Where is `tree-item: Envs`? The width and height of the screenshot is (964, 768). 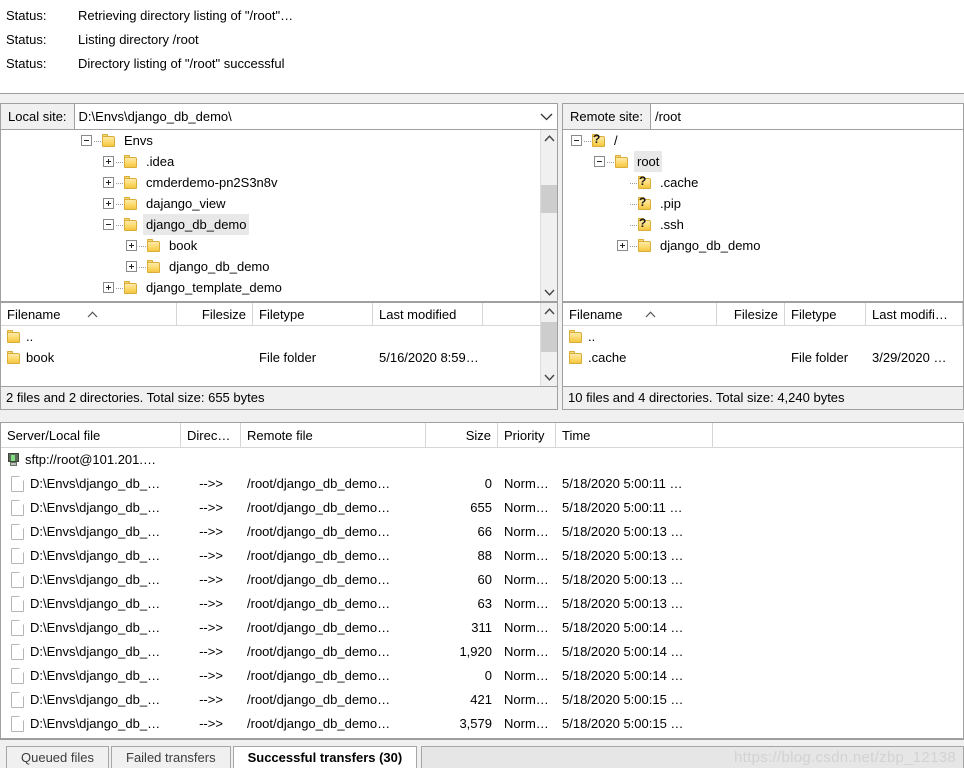
tree-item: Envs is located at coordinates (270, 140).